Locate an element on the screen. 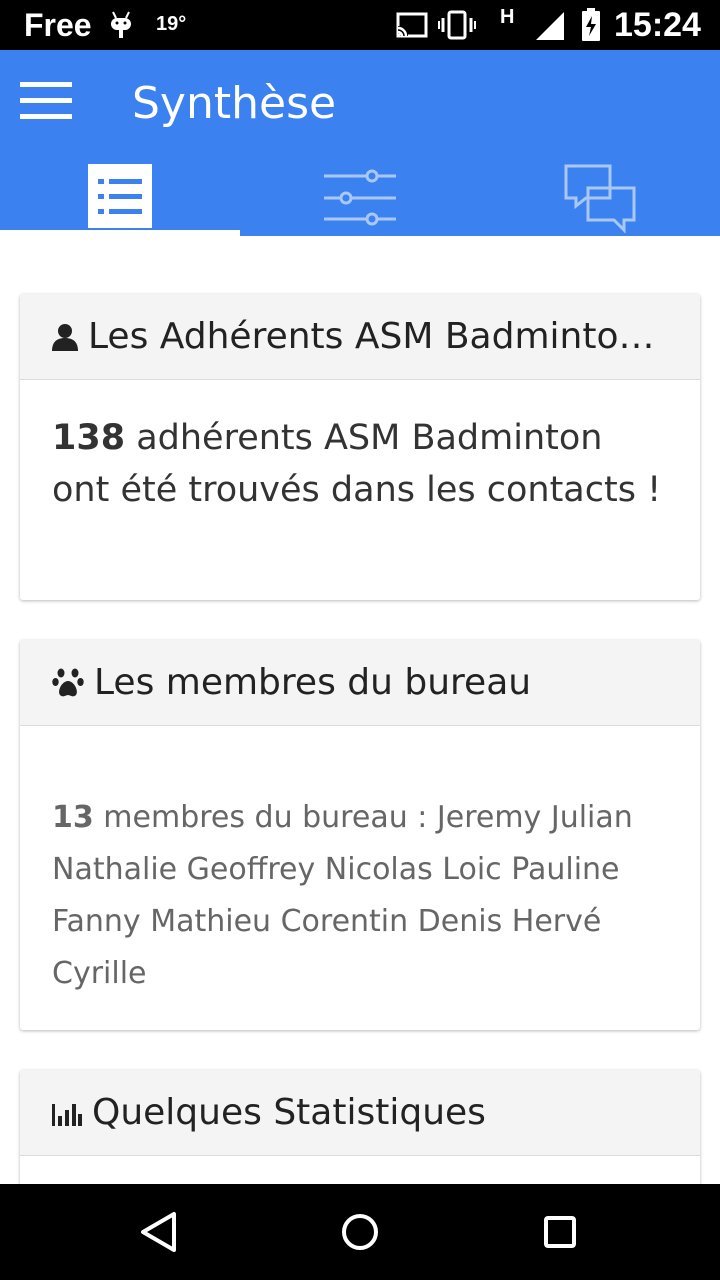  tab-bar is located at coordinates (360, 198).